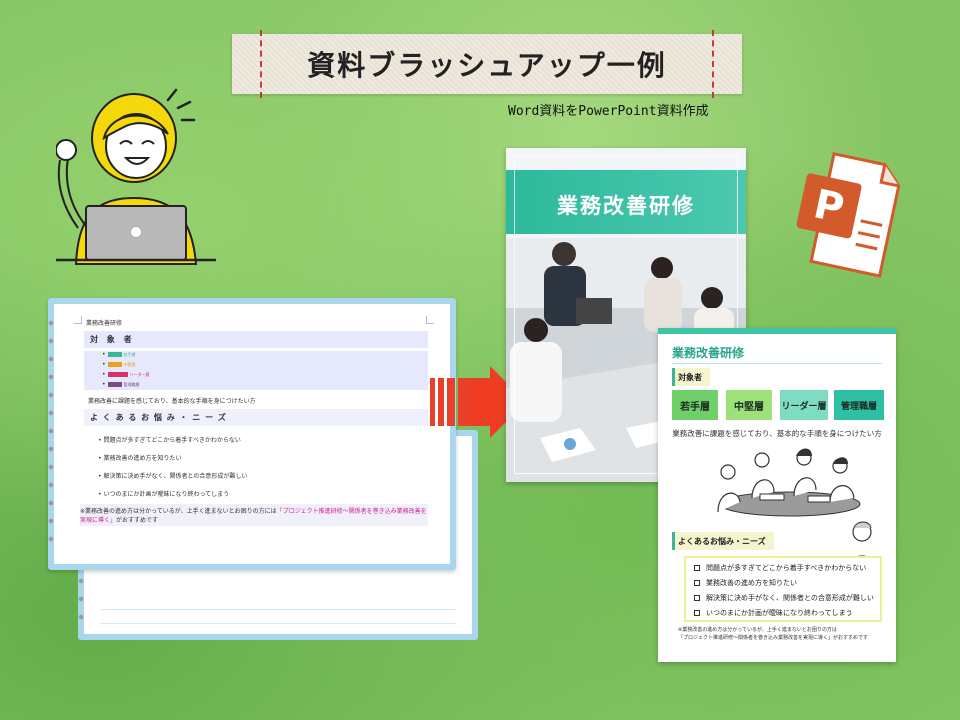  I want to click on need-item: 問題点が多すぎてどこから着手すべきかわからない, so click(780, 568).